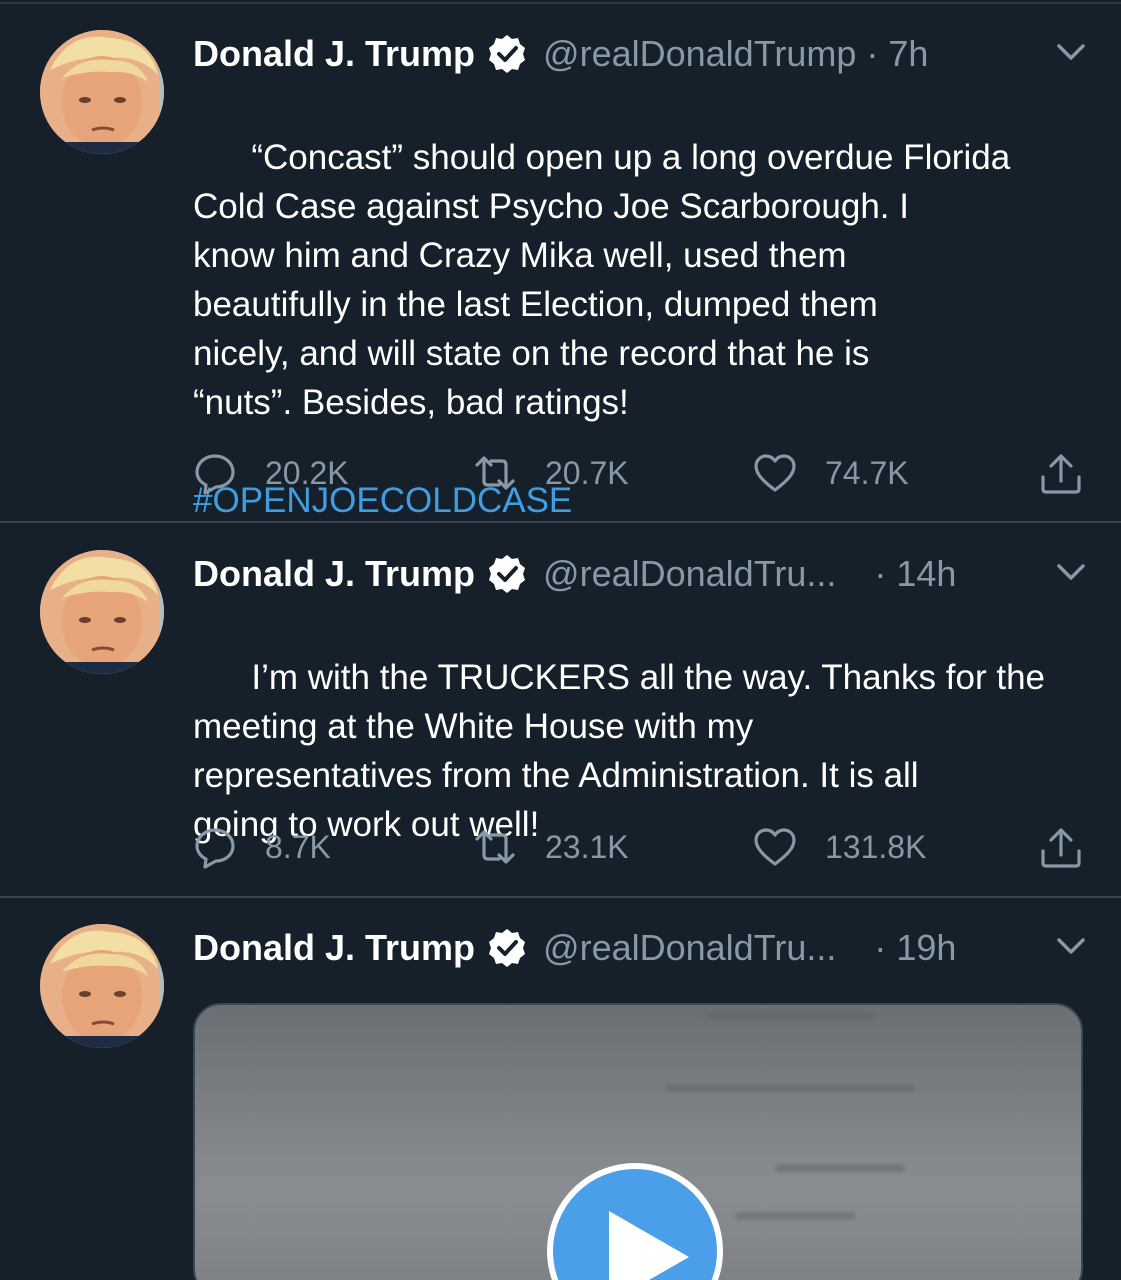 This screenshot has width=1121, height=1280. I want to click on tweet-header: Donald J. Trump @realDonaldTru... · 14h, so click(643, 574).